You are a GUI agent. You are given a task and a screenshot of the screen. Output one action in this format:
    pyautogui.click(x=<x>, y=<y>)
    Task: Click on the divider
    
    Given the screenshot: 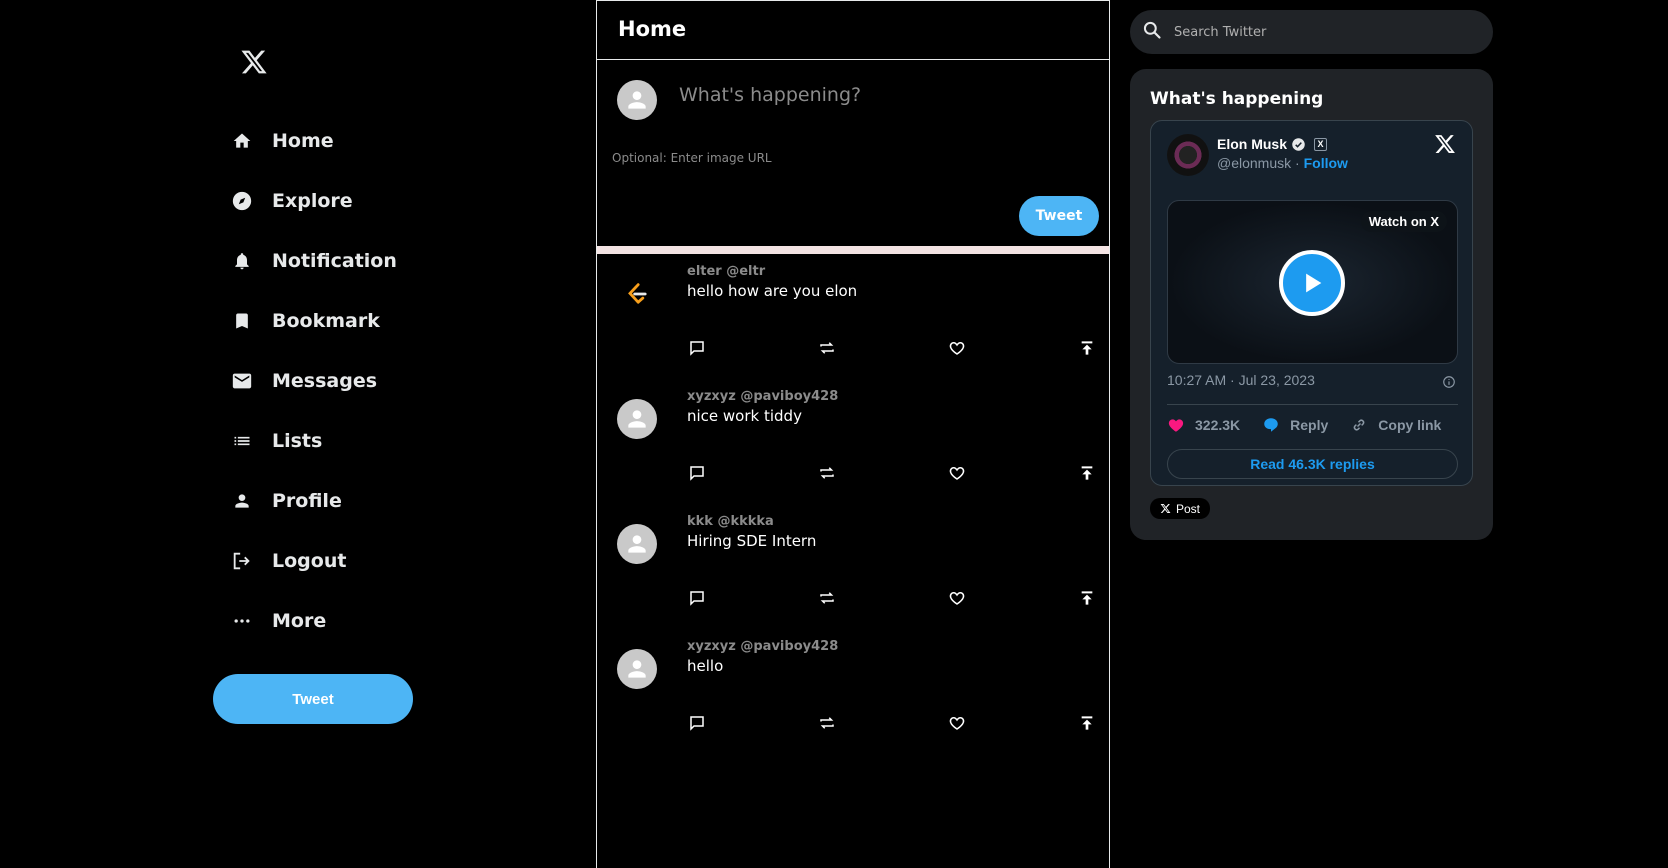 What is the action you would take?
    pyautogui.click(x=1312, y=404)
    